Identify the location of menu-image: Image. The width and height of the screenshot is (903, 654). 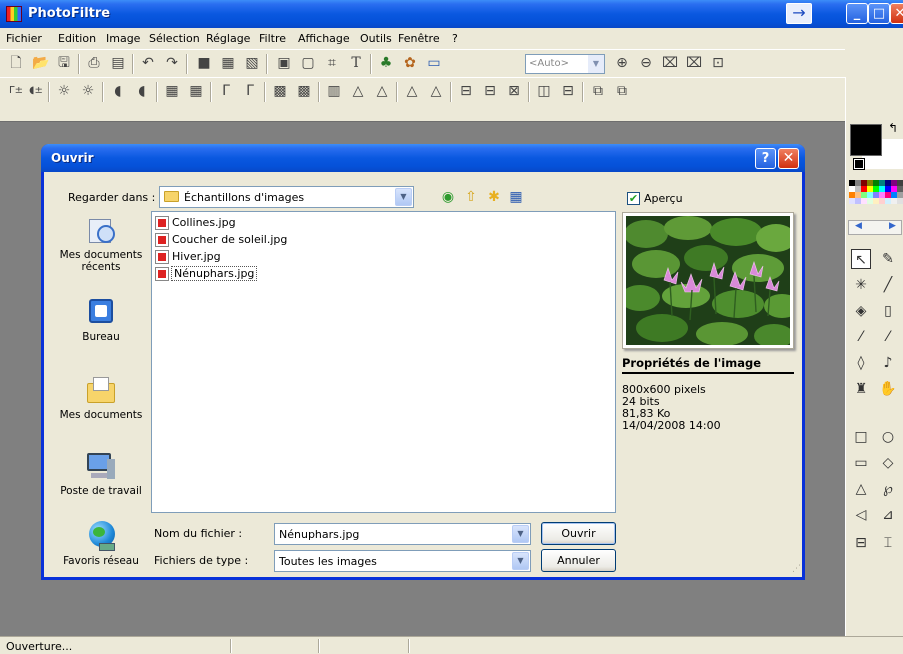
(123, 38).